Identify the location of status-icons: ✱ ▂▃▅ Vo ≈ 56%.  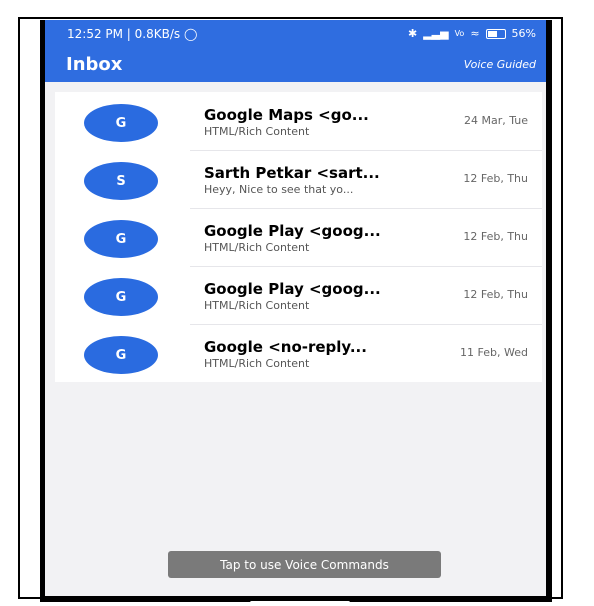
(472, 33).